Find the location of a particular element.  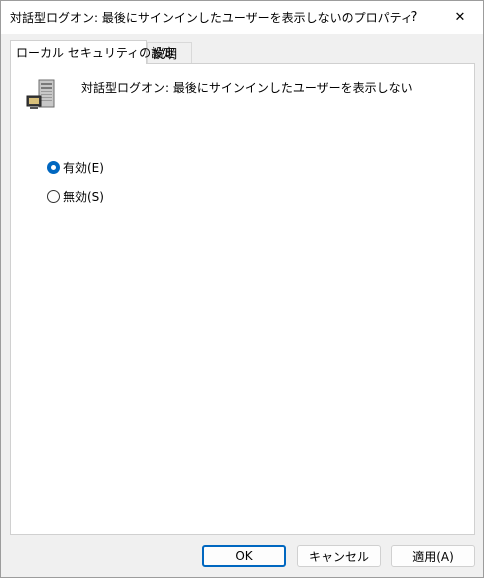

disabled-option: 無効(S) is located at coordinates (75, 196).